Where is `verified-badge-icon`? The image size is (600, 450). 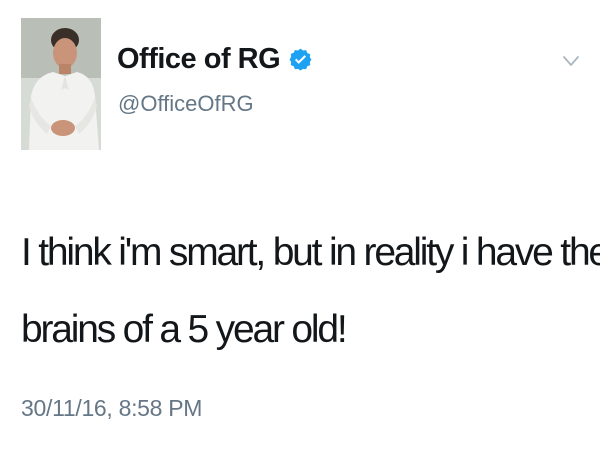
verified-badge-icon is located at coordinates (300, 59).